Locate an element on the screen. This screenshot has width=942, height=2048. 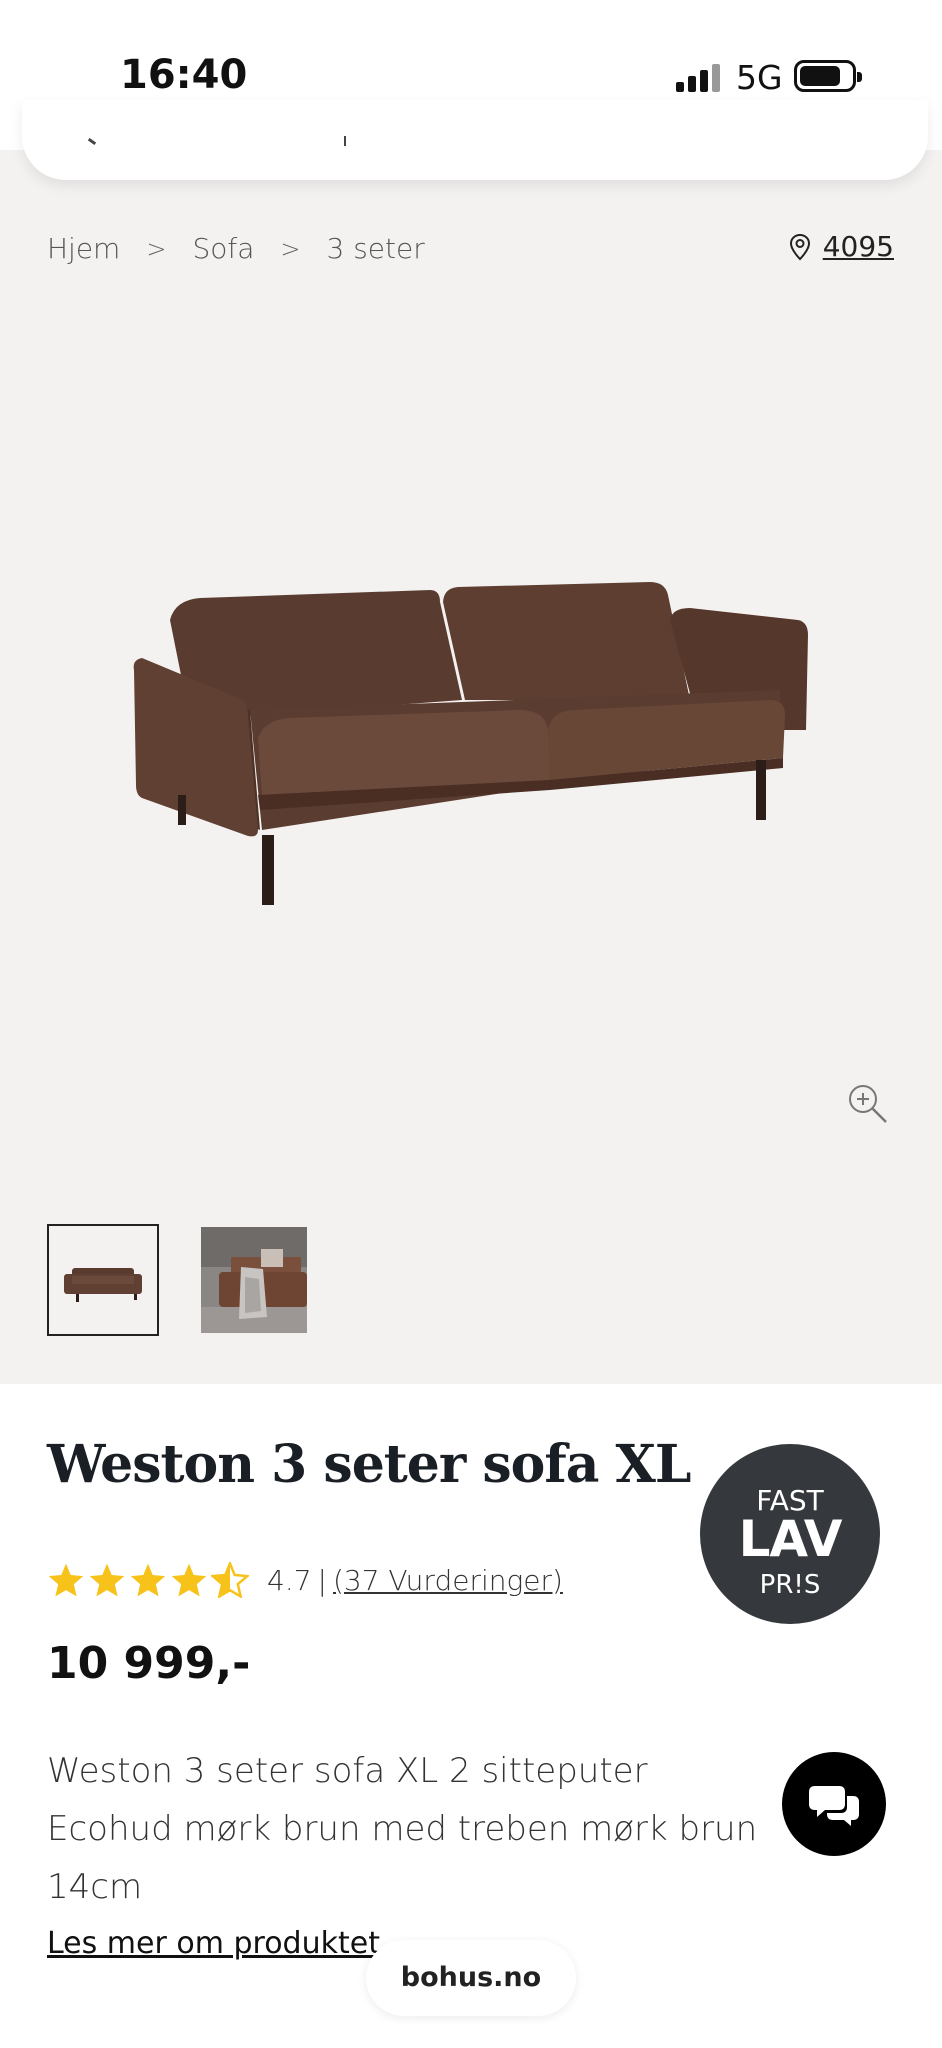
rating: 4.7 | (37 Vurderinger) is located at coordinates (305, 1580).